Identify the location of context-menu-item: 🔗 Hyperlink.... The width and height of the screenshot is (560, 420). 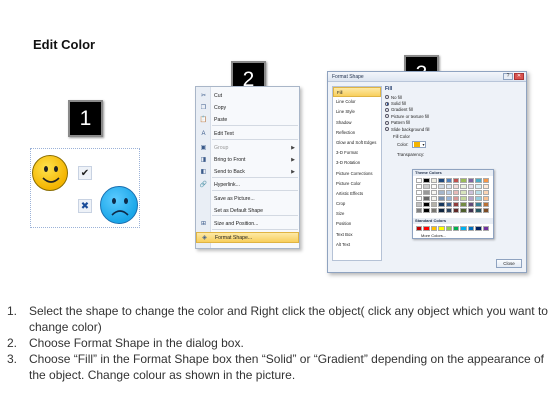
(247, 184).